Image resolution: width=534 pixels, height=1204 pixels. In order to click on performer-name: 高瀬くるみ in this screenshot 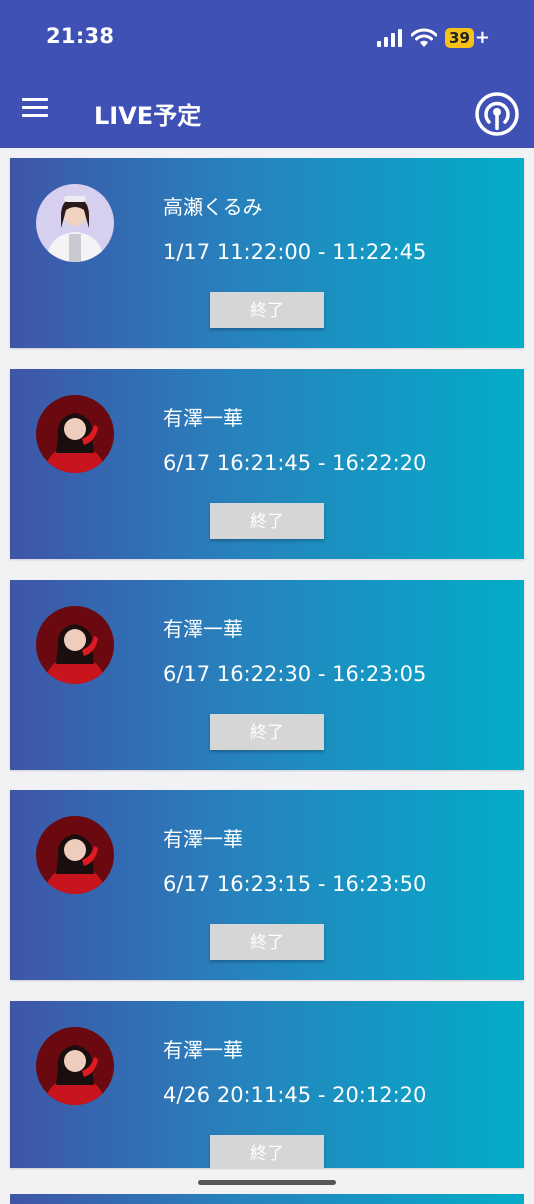, I will do `click(213, 207)`.